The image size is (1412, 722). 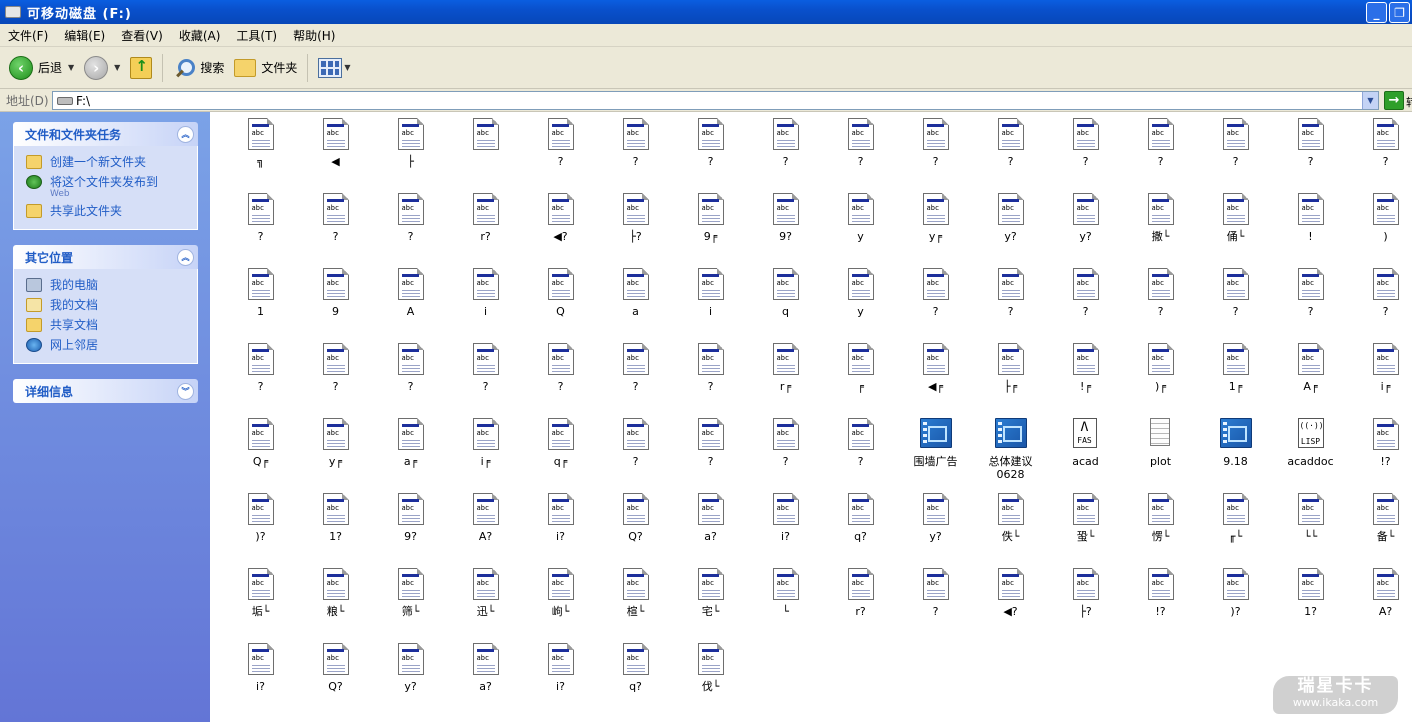 What do you see at coordinates (335, 451) in the screenshot?
I see `file-item: abc y╒` at bounding box center [335, 451].